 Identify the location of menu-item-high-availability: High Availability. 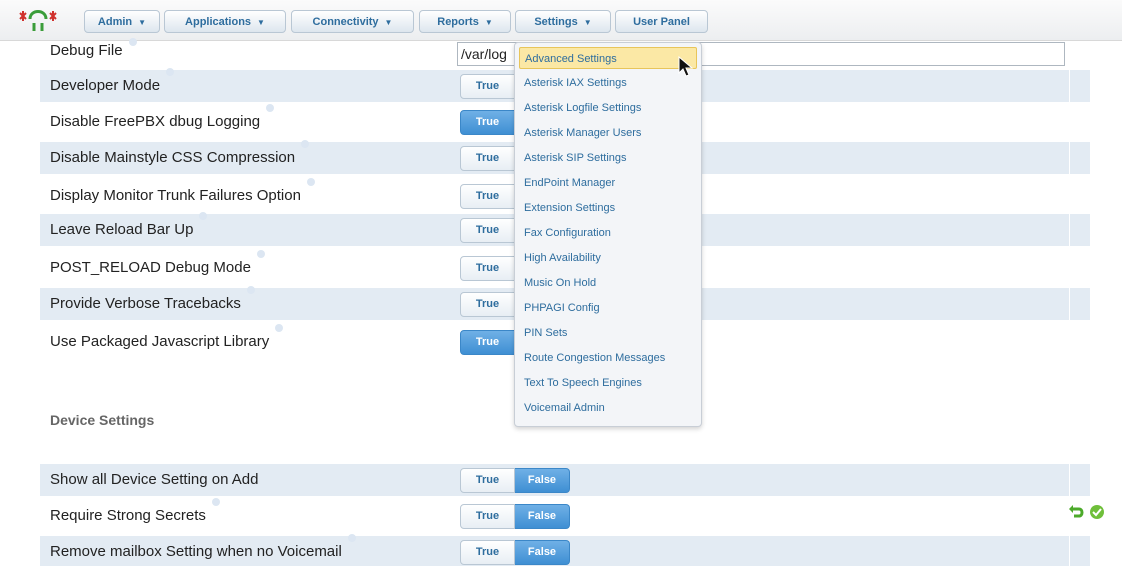
(608, 258).